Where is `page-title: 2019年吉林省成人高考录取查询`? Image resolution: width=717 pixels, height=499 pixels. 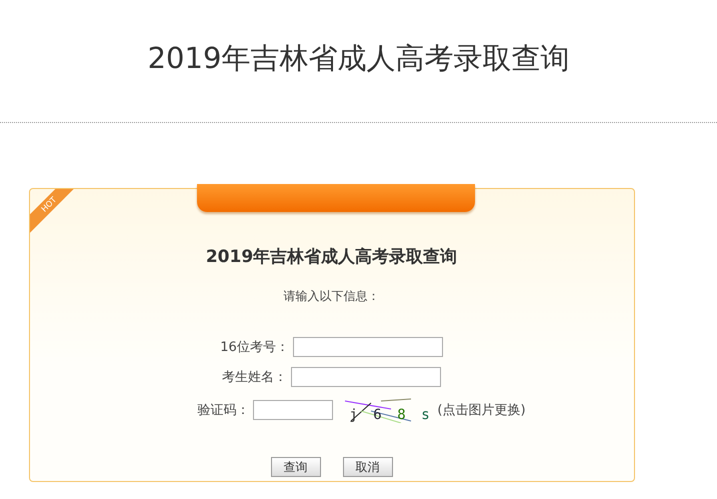
page-title: 2019年吉林省成人高考录取查询 is located at coordinates (359, 58).